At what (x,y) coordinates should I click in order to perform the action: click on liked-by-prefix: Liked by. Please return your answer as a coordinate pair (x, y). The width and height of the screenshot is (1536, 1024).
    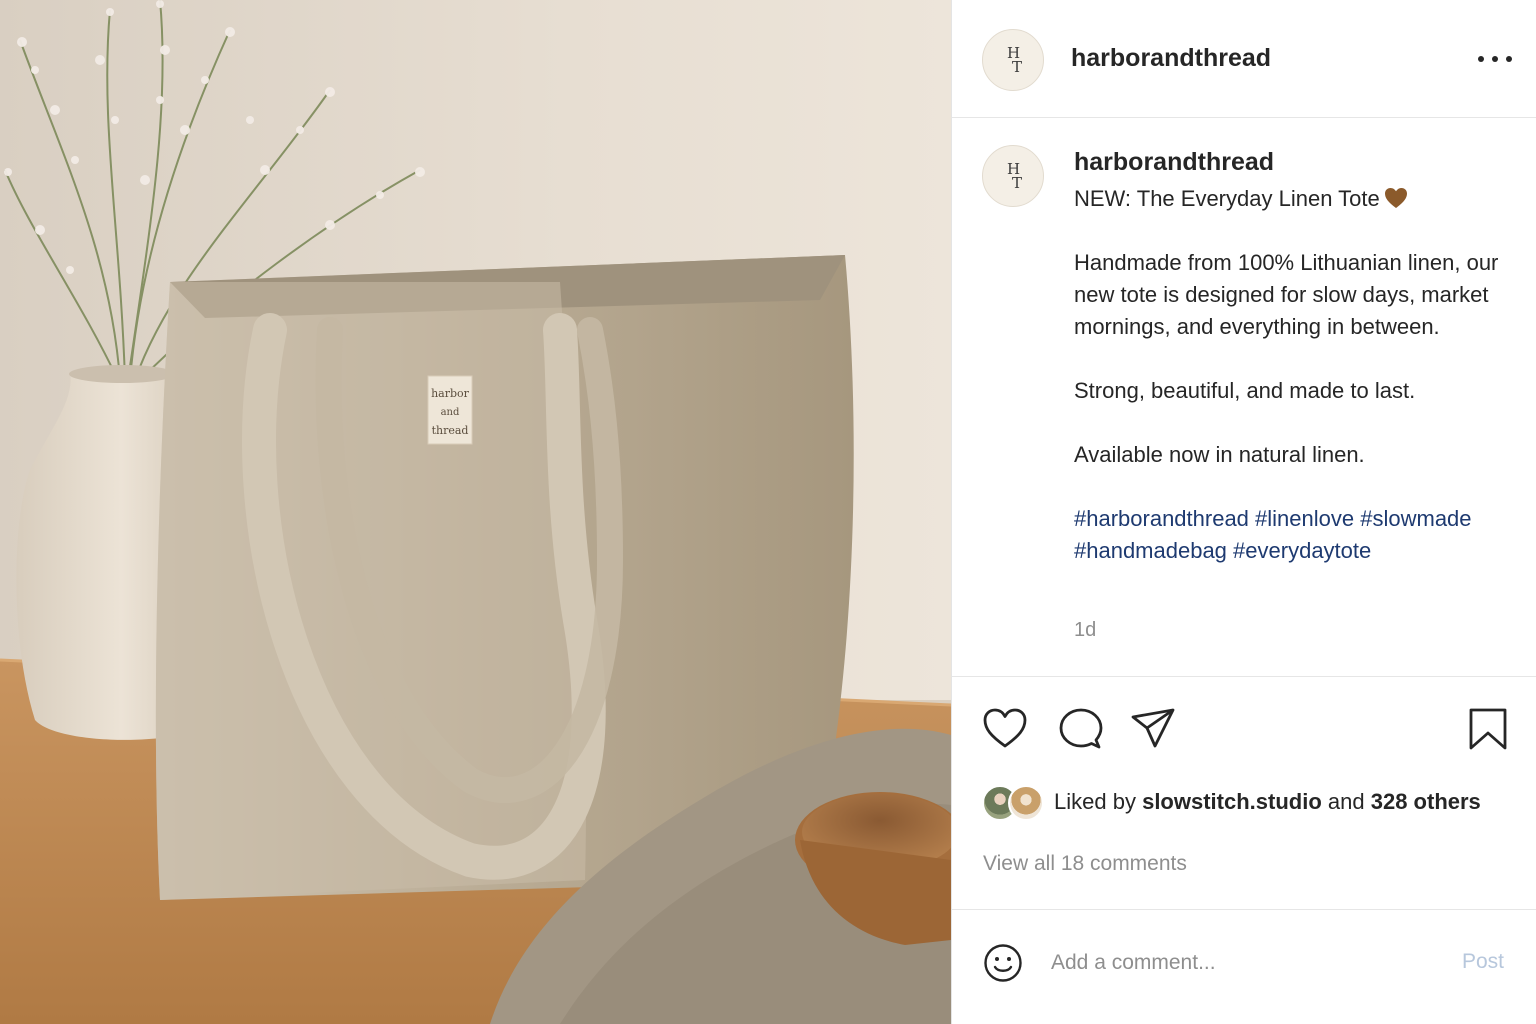
    Looking at the image, I should click on (1095, 801).